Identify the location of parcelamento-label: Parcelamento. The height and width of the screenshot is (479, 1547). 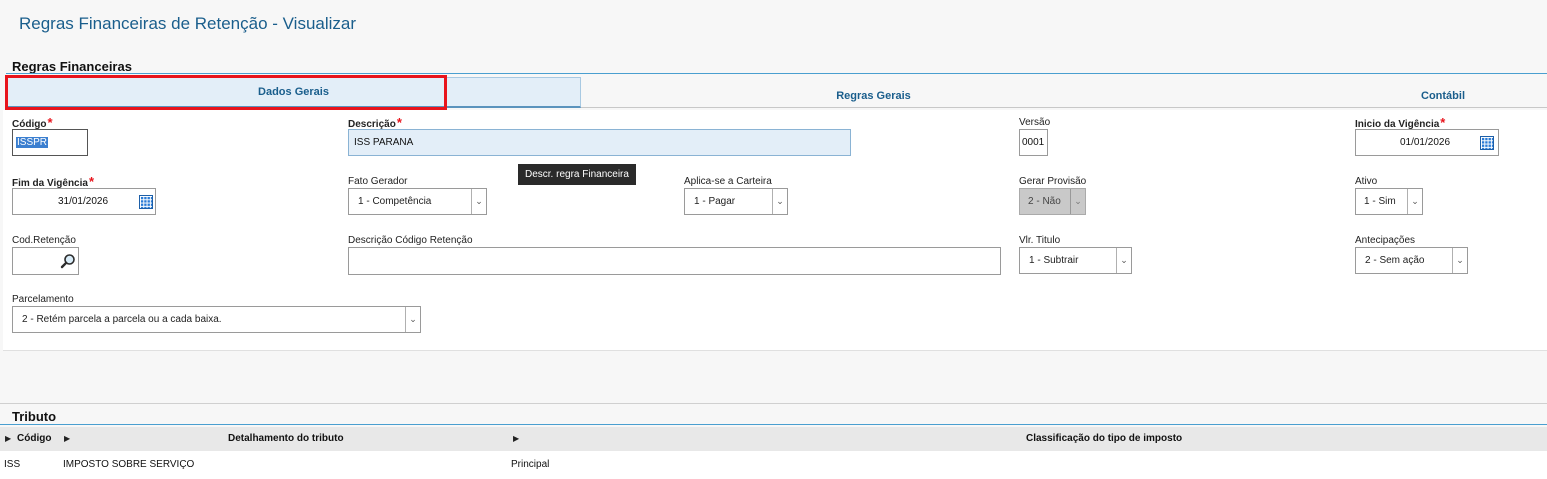
(43, 299).